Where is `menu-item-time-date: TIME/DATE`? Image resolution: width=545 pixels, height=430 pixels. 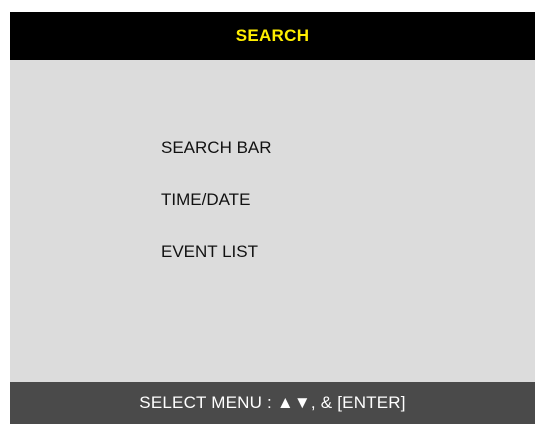 menu-item-time-date: TIME/DATE is located at coordinates (216, 216).